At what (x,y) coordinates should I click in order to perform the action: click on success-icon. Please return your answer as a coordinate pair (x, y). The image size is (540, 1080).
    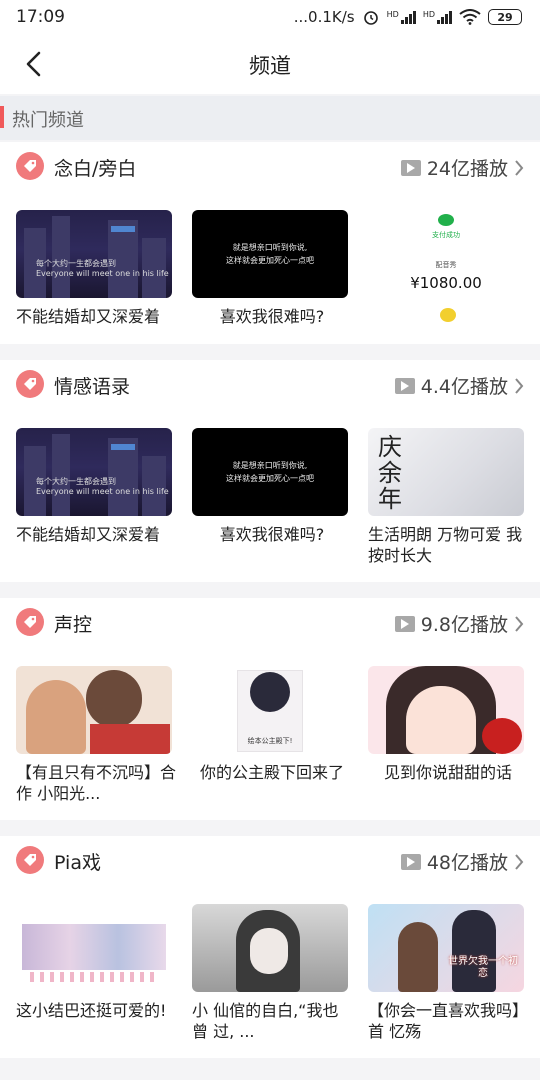
    Looking at the image, I should click on (446, 220).